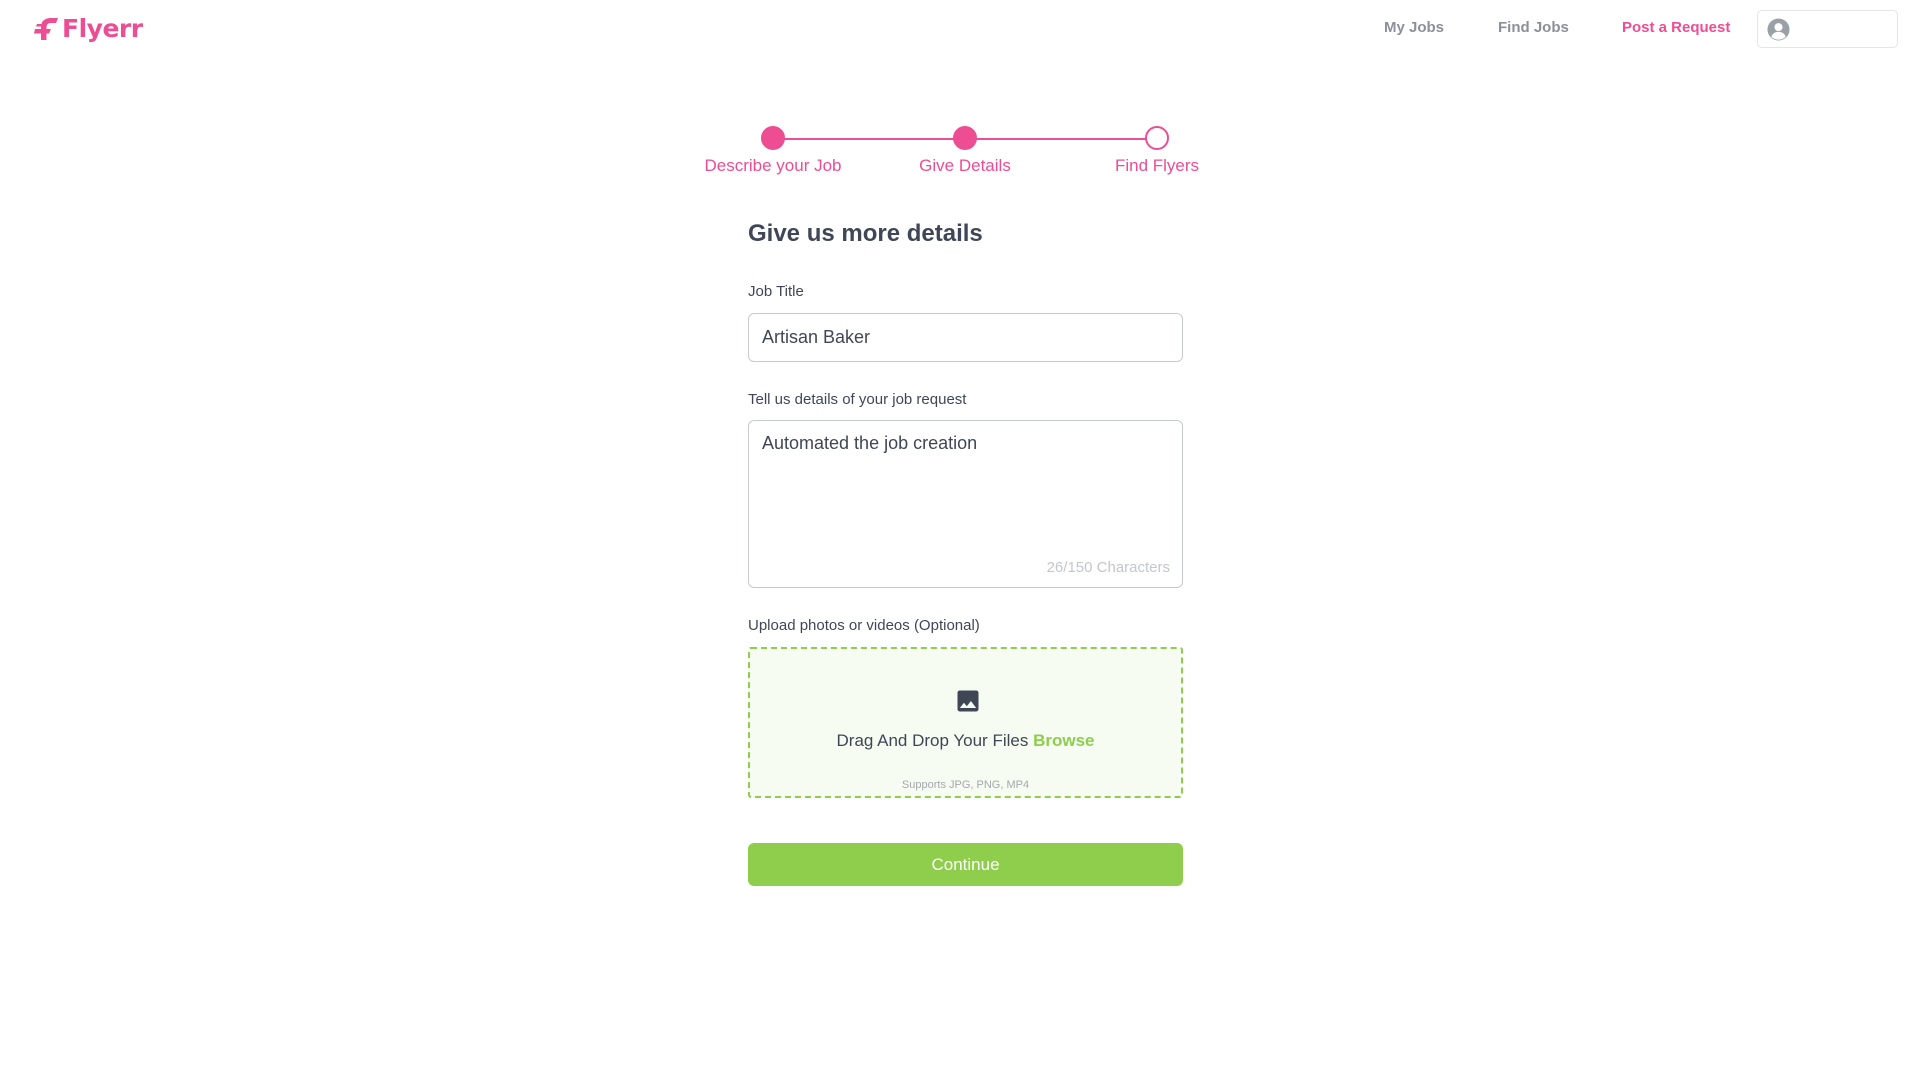 The width and height of the screenshot is (1920, 1080). What do you see at coordinates (1108, 567) in the screenshot?
I see `character-counter: 26/150 Characters` at bounding box center [1108, 567].